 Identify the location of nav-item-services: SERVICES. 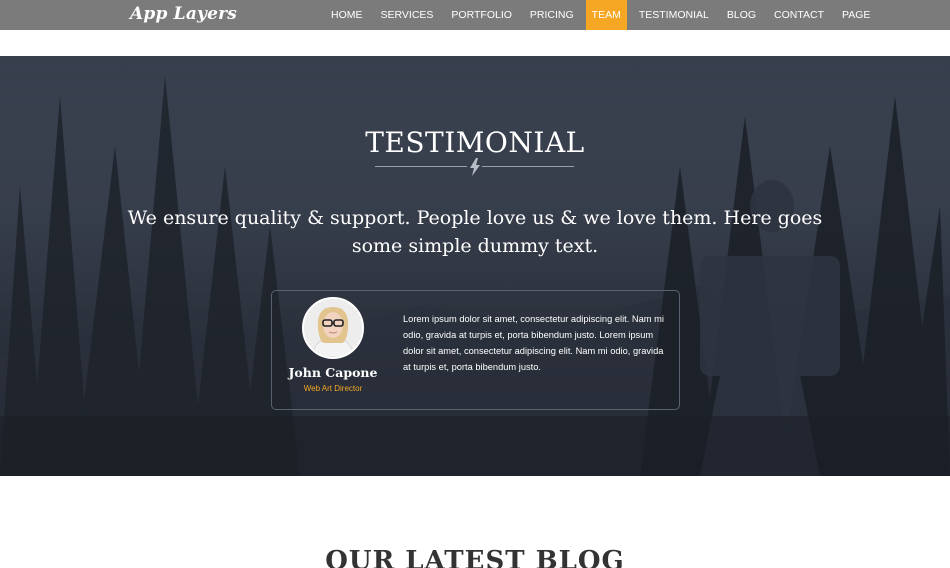
(407, 15).